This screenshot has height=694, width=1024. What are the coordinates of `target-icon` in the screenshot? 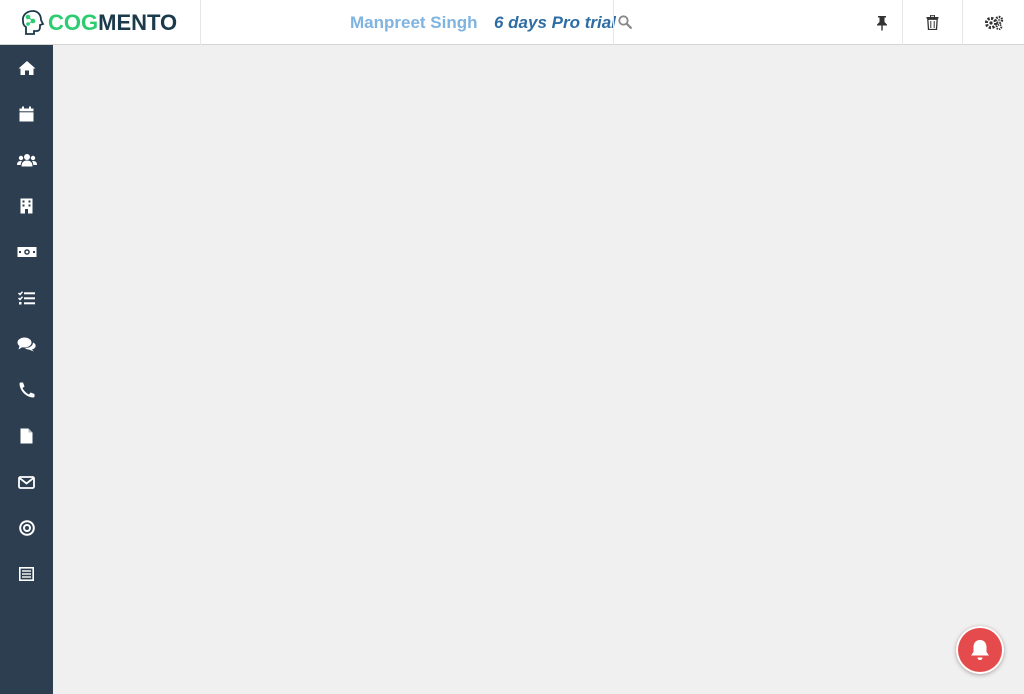 It's located at (26, 528).